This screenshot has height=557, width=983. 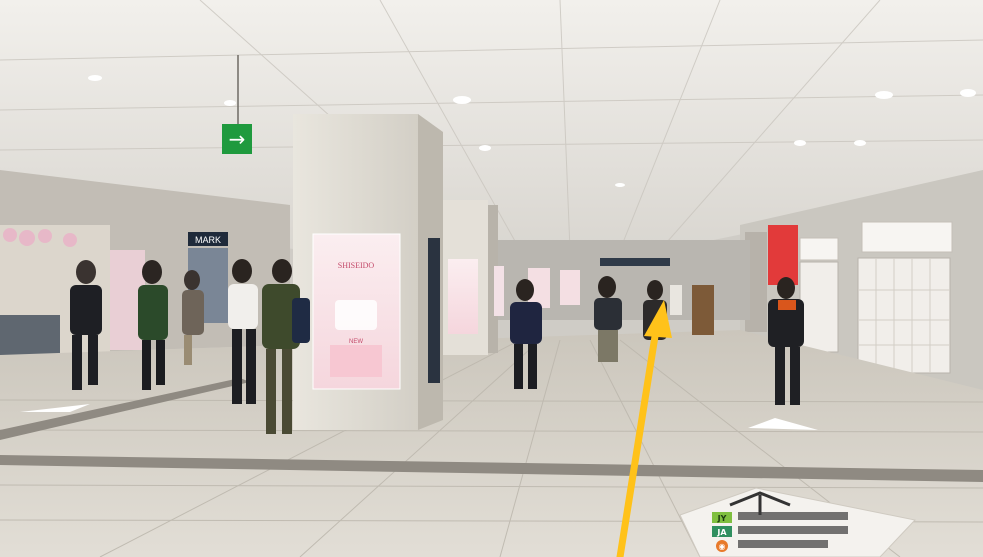 I want to click on luggage-cart, so click(x=703, y=310).